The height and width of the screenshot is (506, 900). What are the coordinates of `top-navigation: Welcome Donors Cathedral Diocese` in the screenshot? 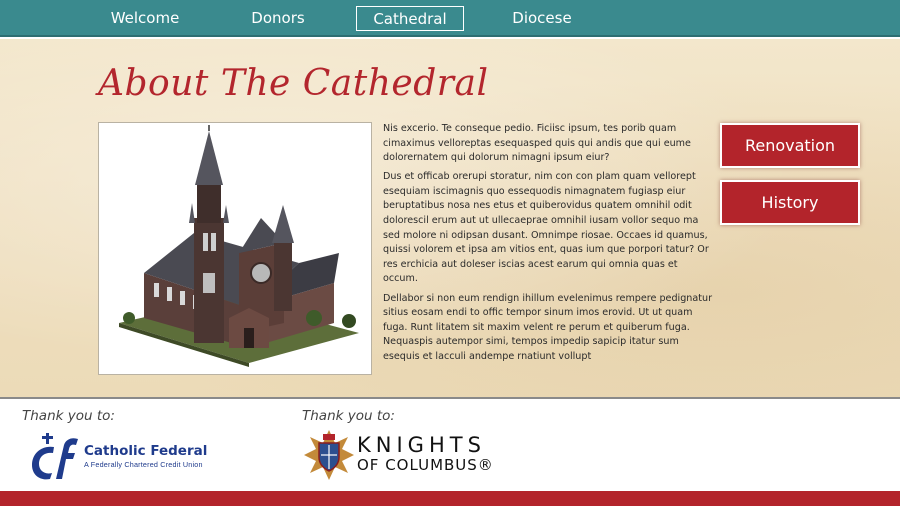 It's located at (450, 18).